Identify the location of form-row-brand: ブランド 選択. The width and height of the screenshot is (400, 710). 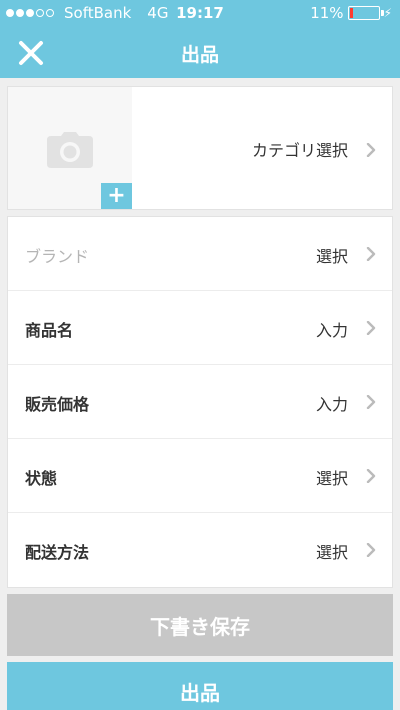
(200, 254).